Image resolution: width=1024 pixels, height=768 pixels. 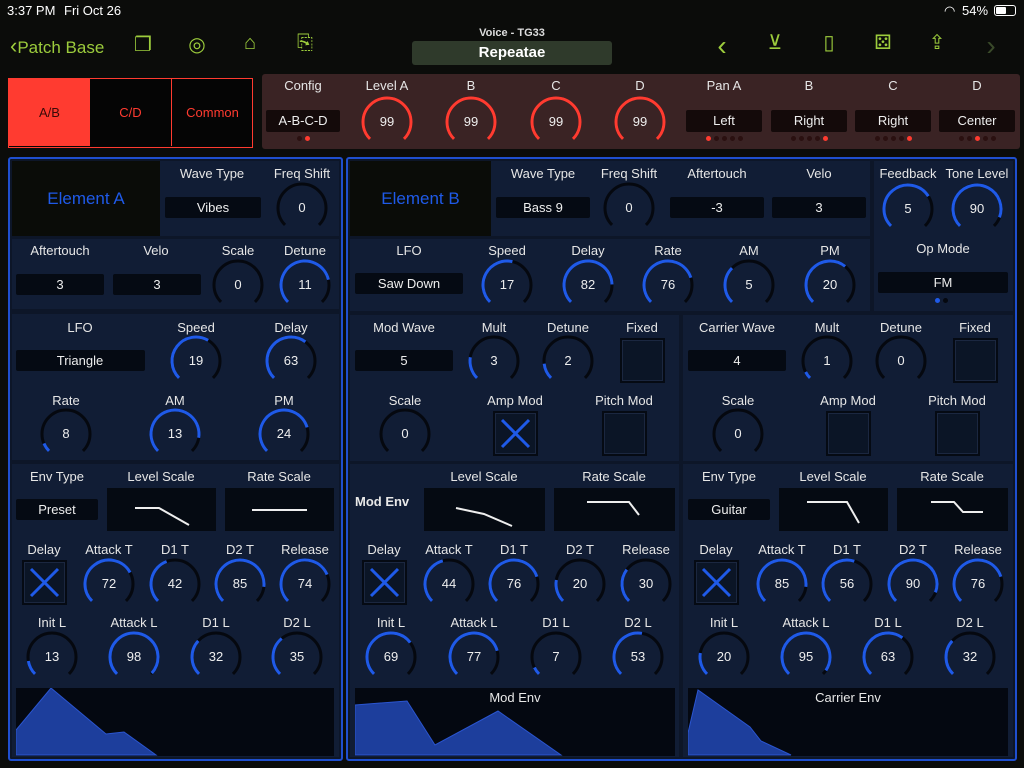 What do you see at coordinates (722, 46) in the screenshot?
I see `chevron-left-icon: ‹` at bounding box center [722, 46].